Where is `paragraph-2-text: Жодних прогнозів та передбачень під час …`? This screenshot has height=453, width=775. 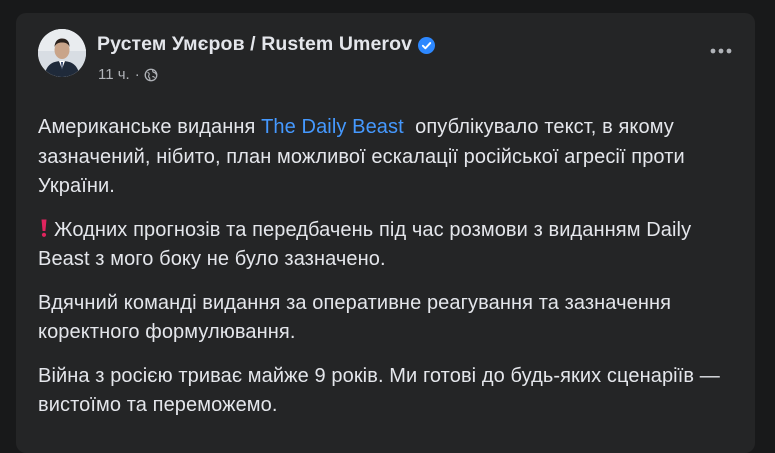
paragraph-2-text: Жодних прогнозів та передбачень під час … is located at coordinates (365, 244).